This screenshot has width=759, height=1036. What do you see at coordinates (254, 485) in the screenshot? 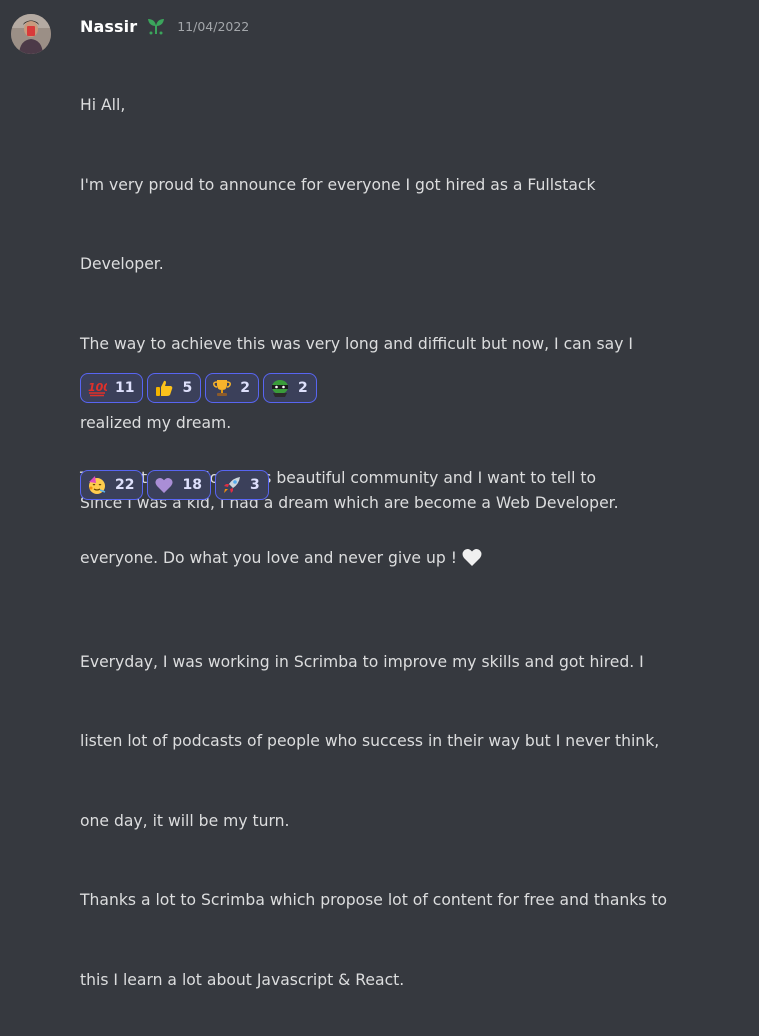
I see `reaction-count: 3` at bounding box center [254, 485].